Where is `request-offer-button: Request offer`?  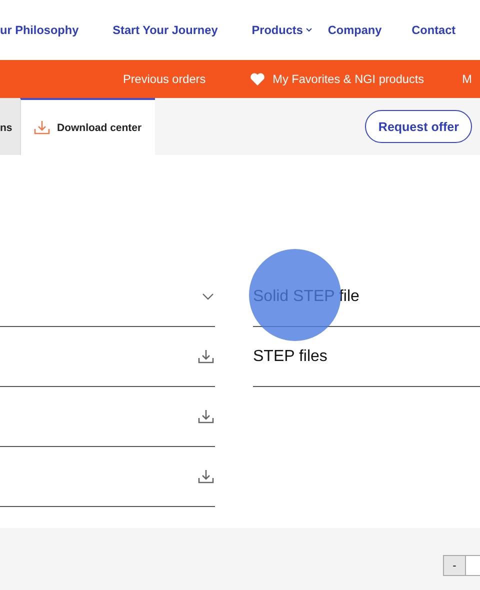 request-offer-button: Request offer is located at coordinates (418, 126).